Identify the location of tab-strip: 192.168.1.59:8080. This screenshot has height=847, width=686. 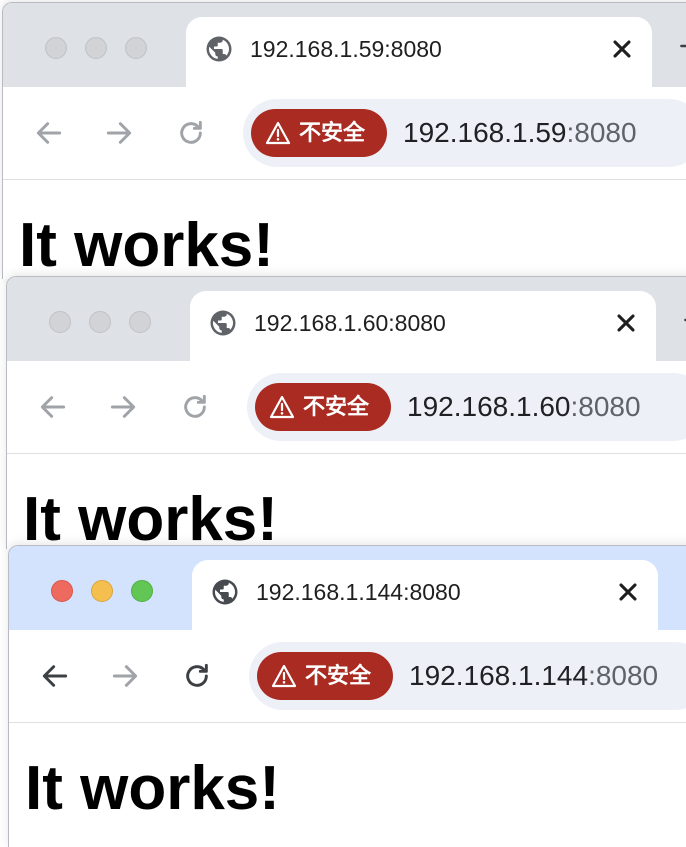
(344, 47).